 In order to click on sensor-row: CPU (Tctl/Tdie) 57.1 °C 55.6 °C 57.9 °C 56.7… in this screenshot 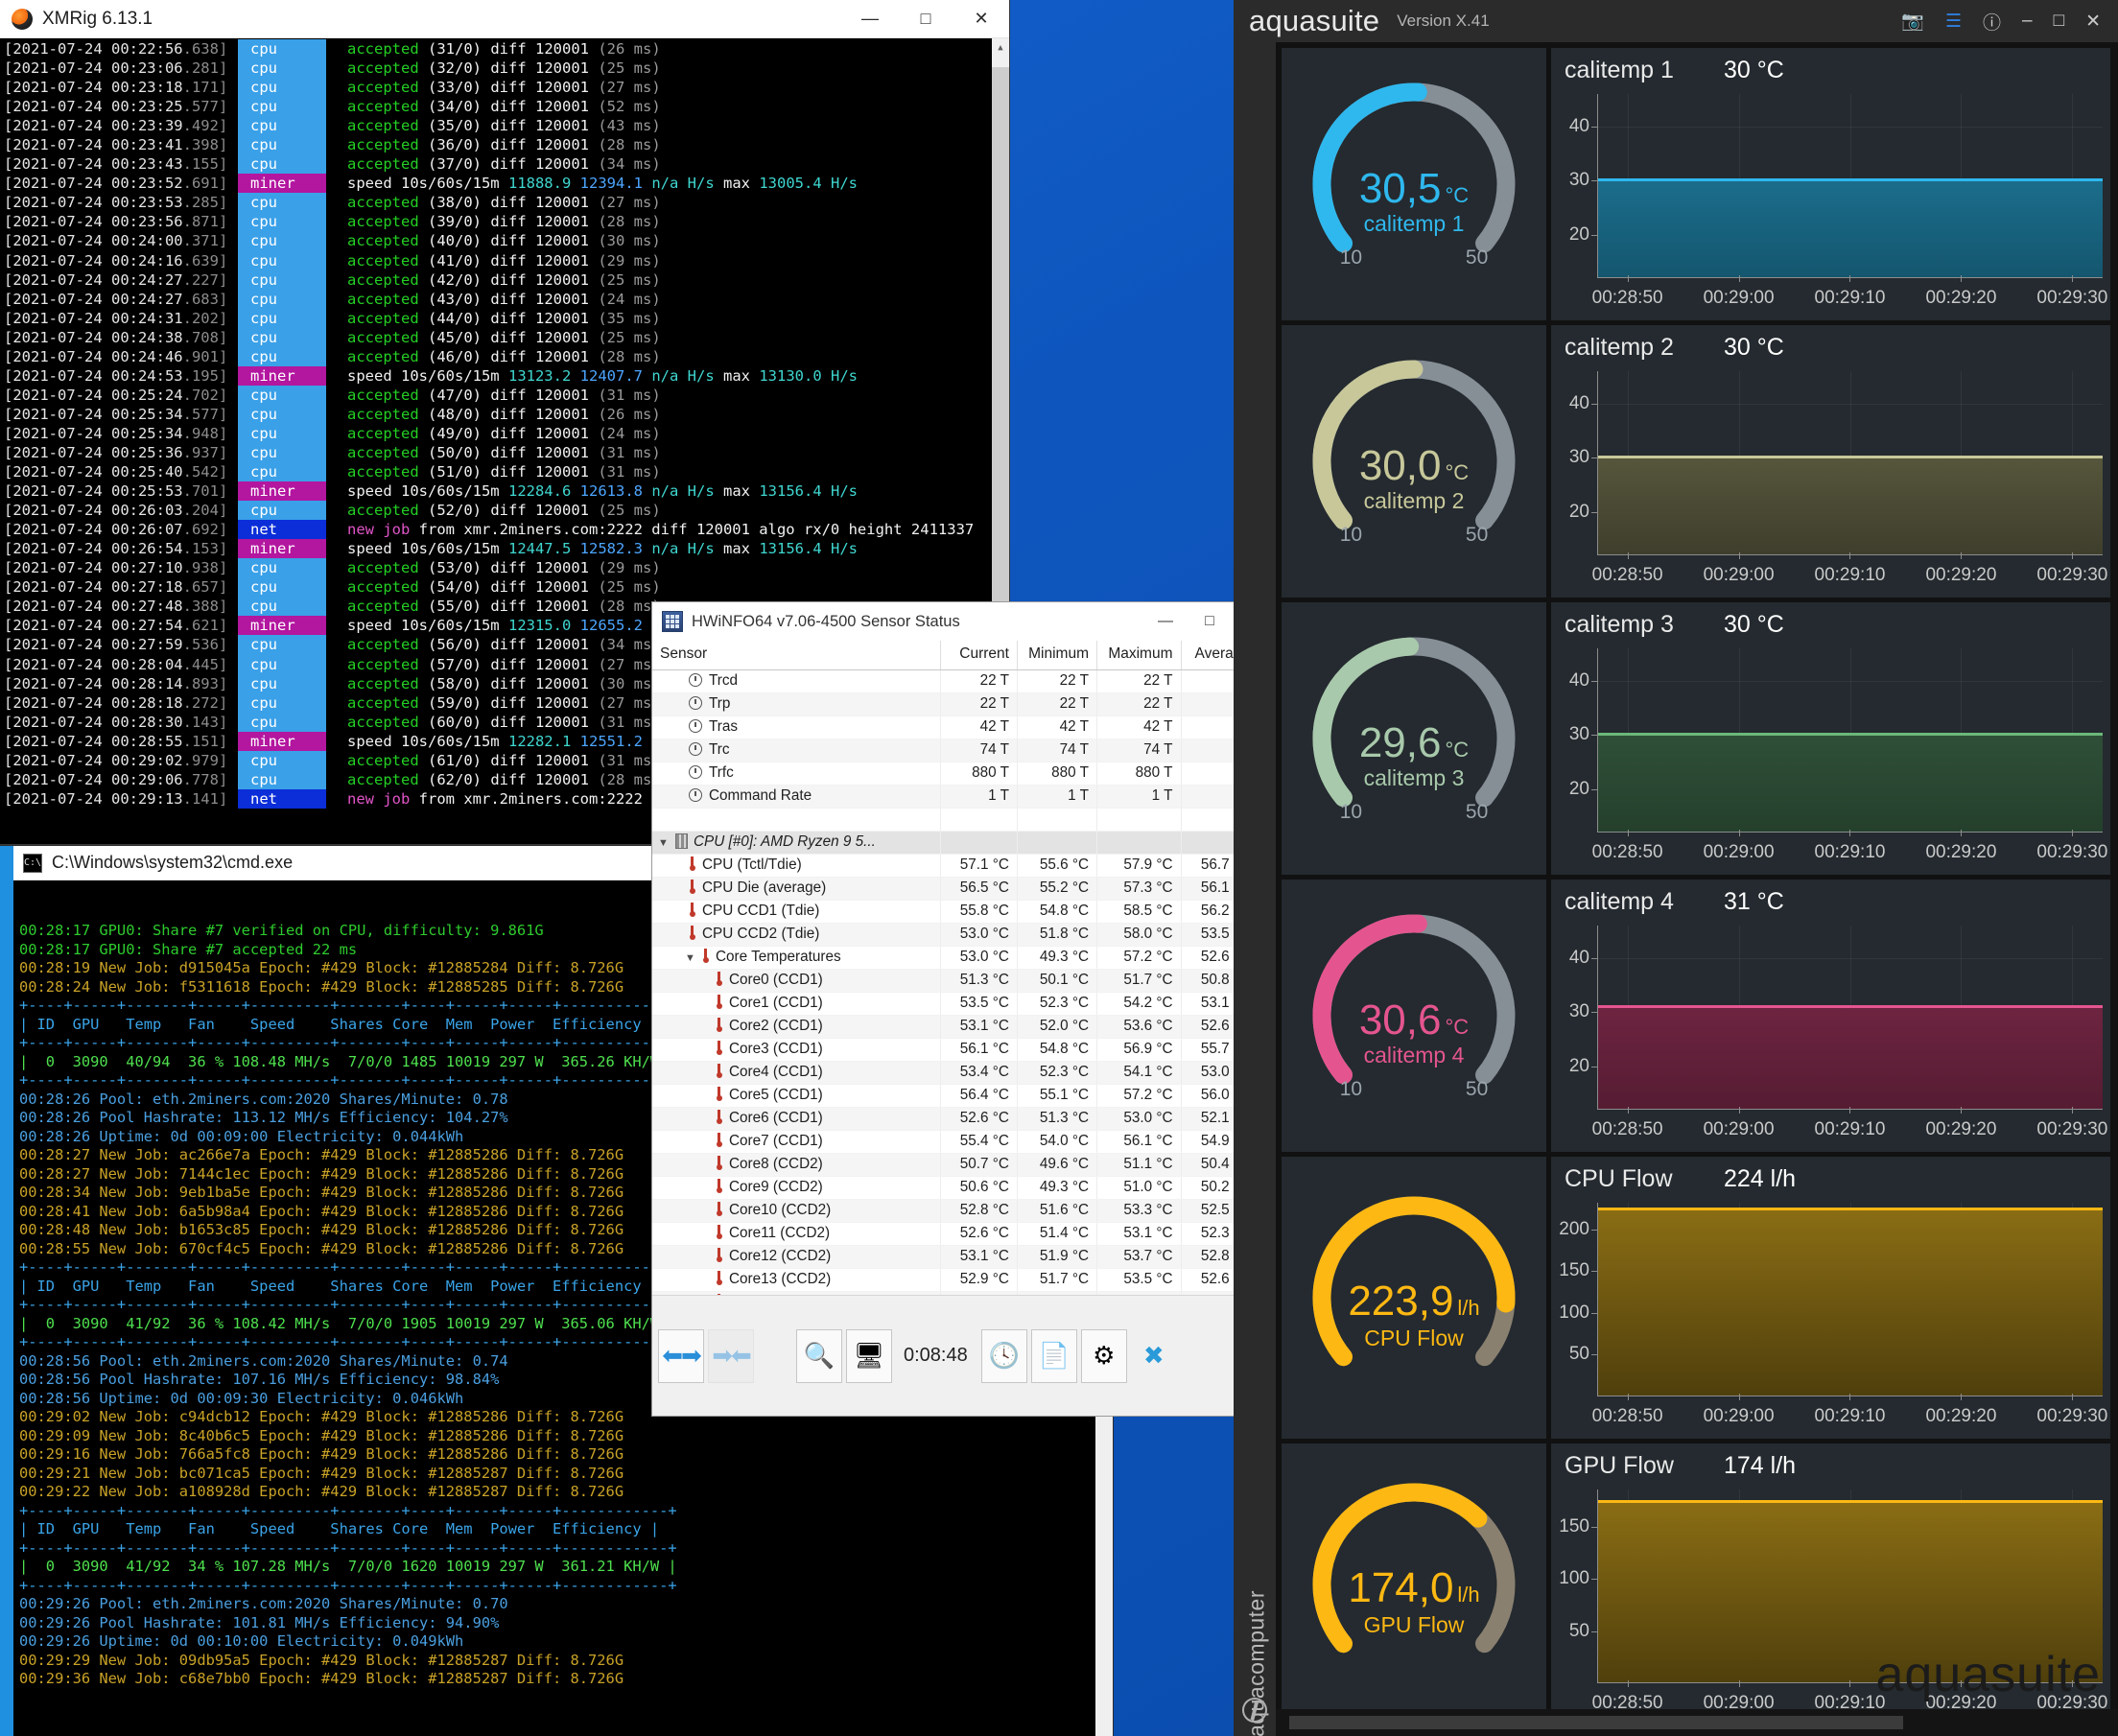, I will do `click(955, 866)`.